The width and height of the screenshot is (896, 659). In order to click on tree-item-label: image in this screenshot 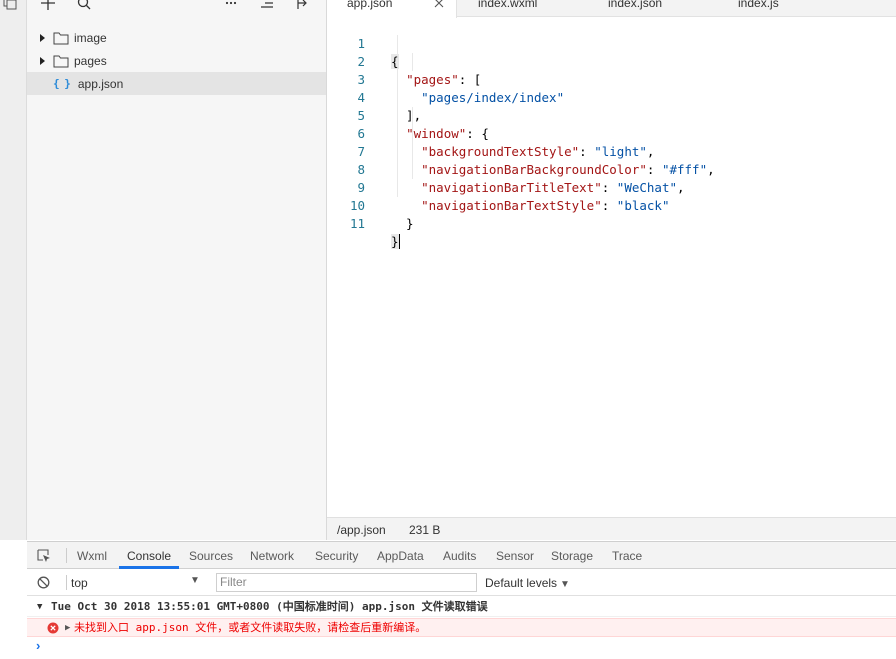, I will do `click(90, 37)`.